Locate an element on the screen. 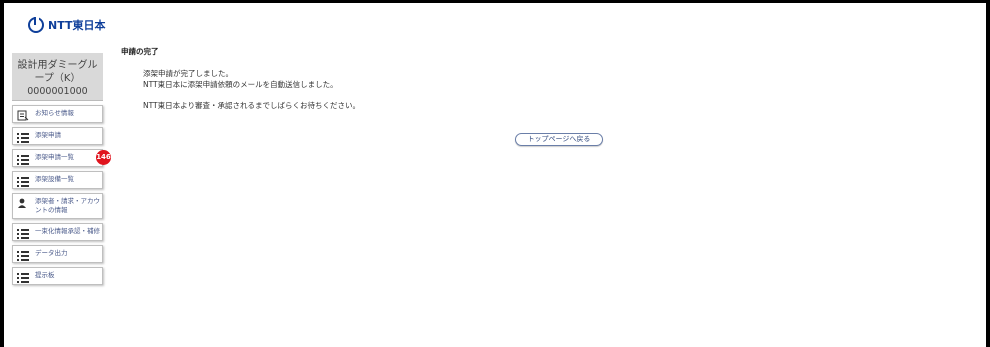 Image resolution: width=990 pixels, height=347 pixels. user-id: 0000001000 is located at coordinates (57, 91).